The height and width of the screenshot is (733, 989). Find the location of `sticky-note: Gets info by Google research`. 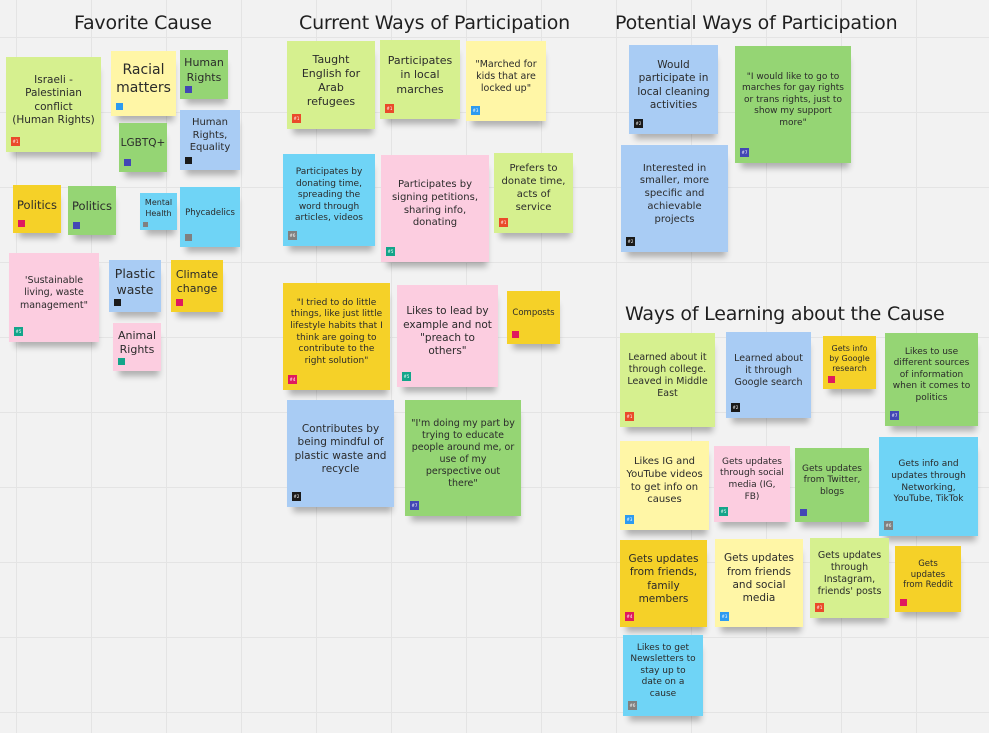

sticky-note: Gets info by Google research is located at coordinates (849, 362).